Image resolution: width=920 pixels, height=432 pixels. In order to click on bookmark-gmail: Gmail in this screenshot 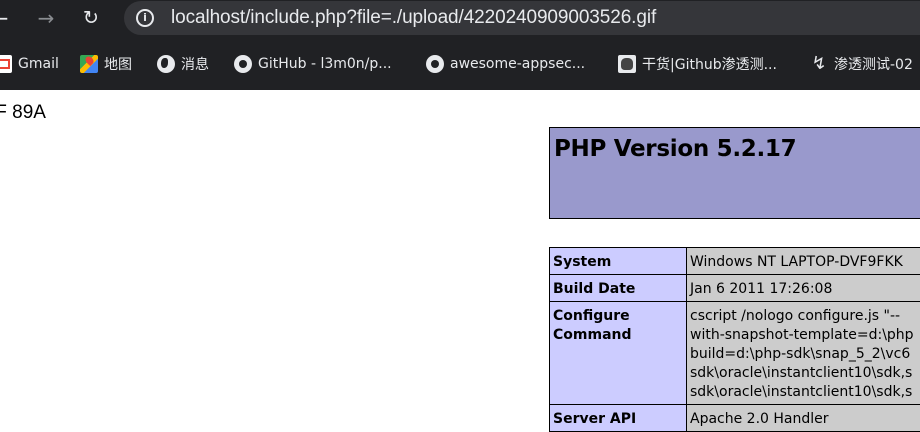, I will do `click(29, 64)`.